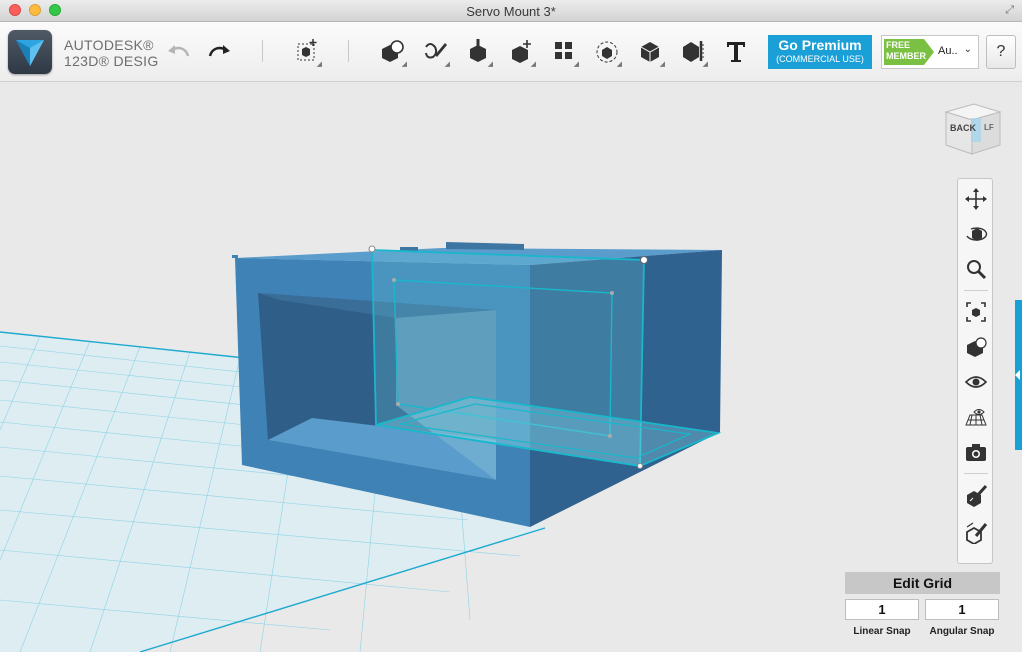 The image size is (1022, 652). I want to click on primitives-button: ◢, so click(392, 51).